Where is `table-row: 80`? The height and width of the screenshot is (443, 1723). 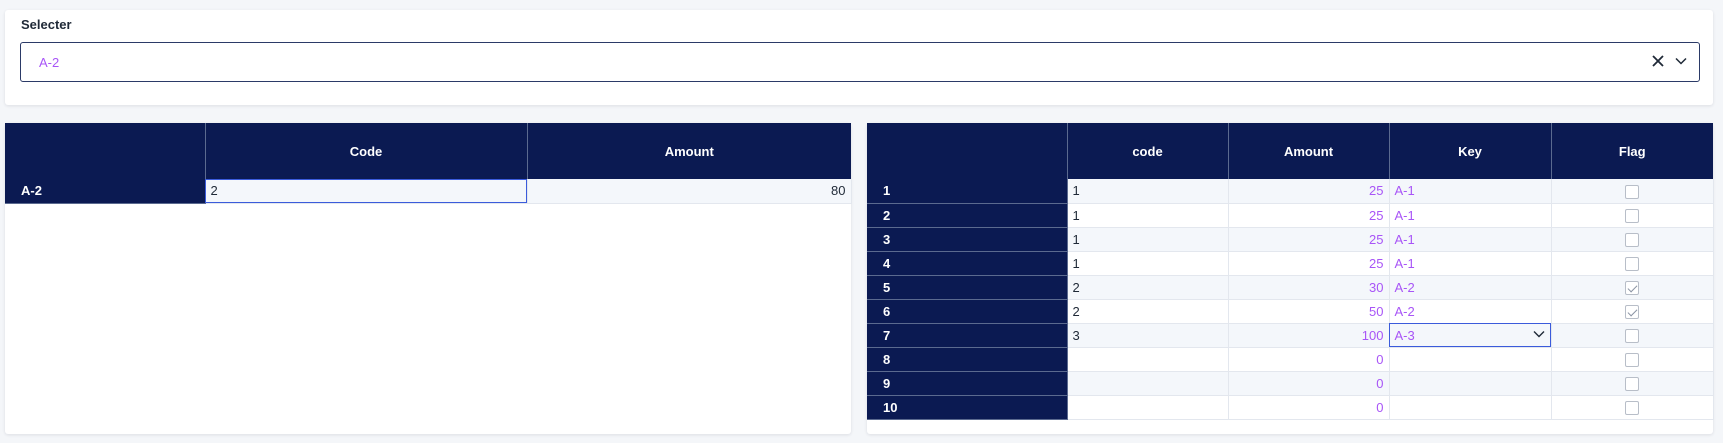
table-row: 80 is located at coordinates (1290, 359).